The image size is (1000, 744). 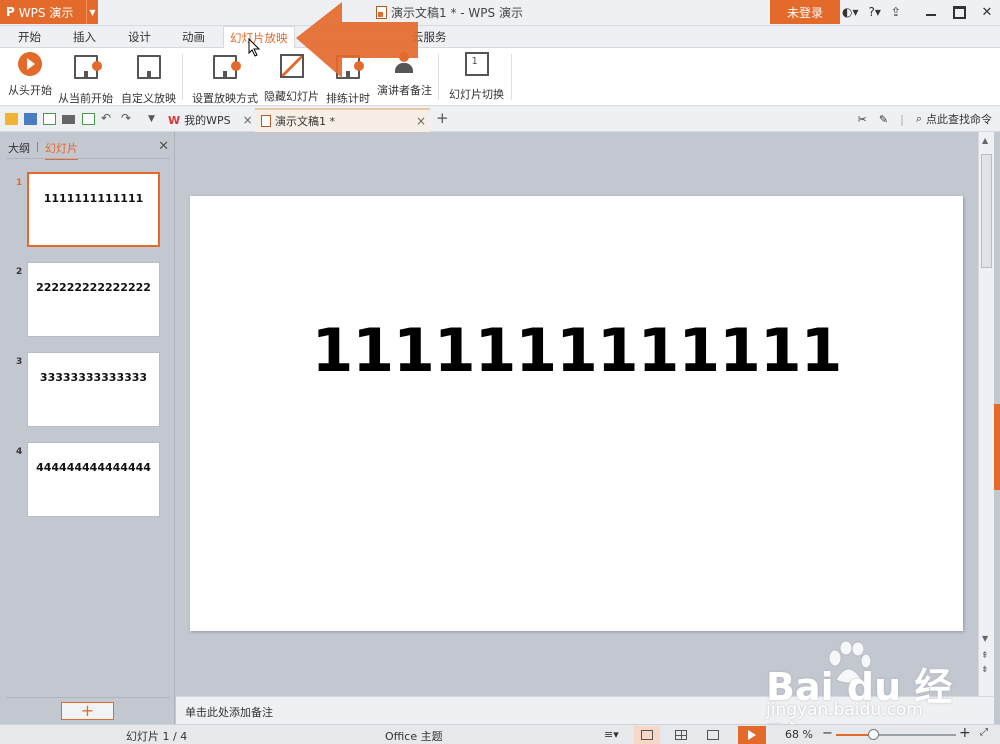 I want to click on scroll-up-icon: ▲, so click(x=985, y=140).